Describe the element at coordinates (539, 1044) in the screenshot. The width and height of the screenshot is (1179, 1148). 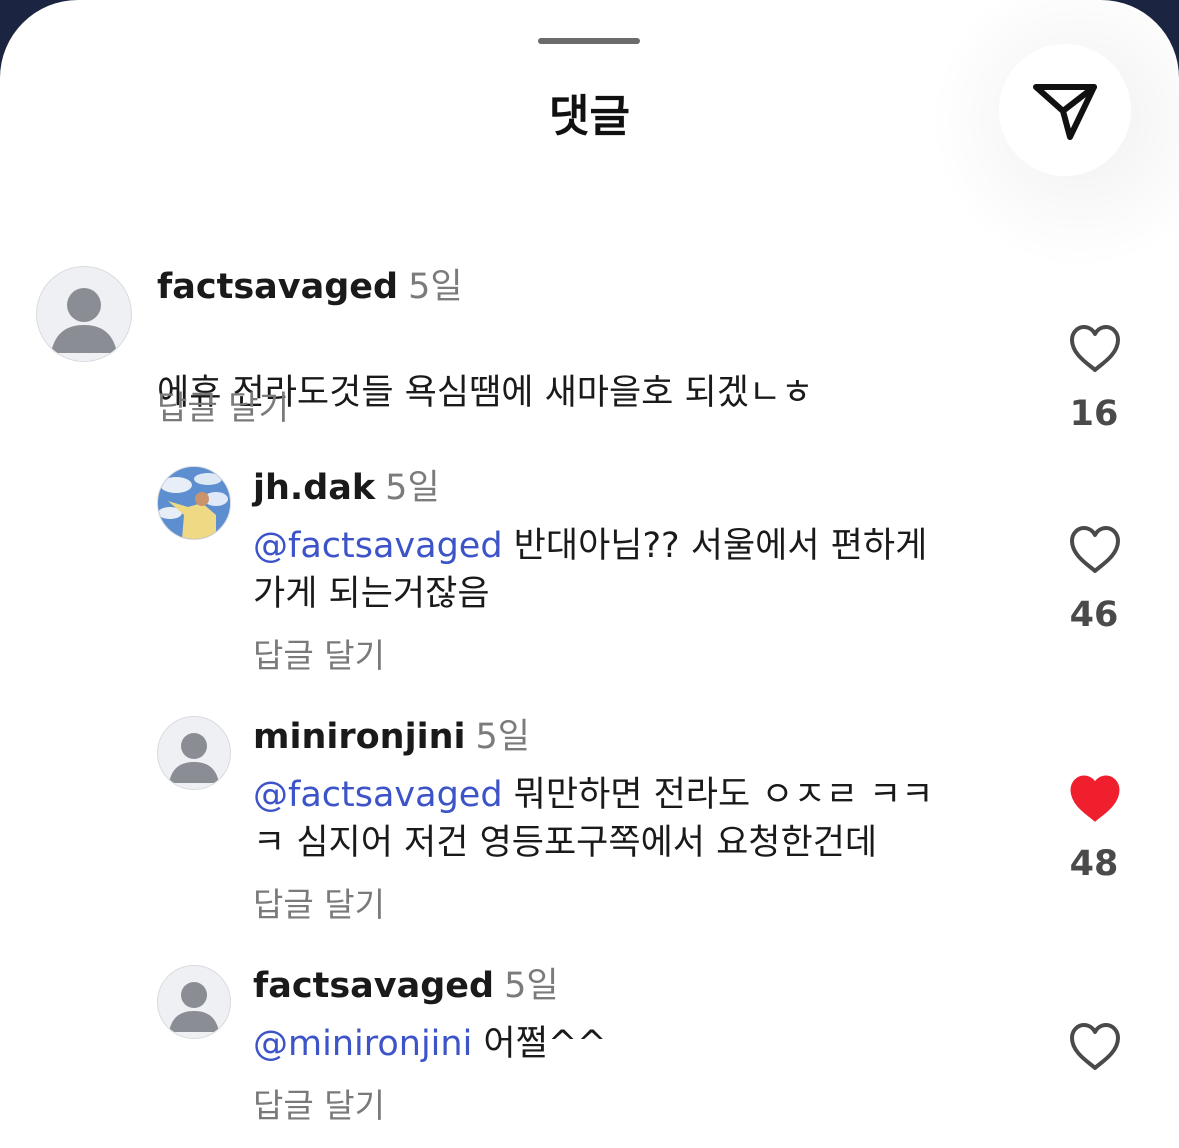
I see `comment-text-body: 어쩔^^` at that location.